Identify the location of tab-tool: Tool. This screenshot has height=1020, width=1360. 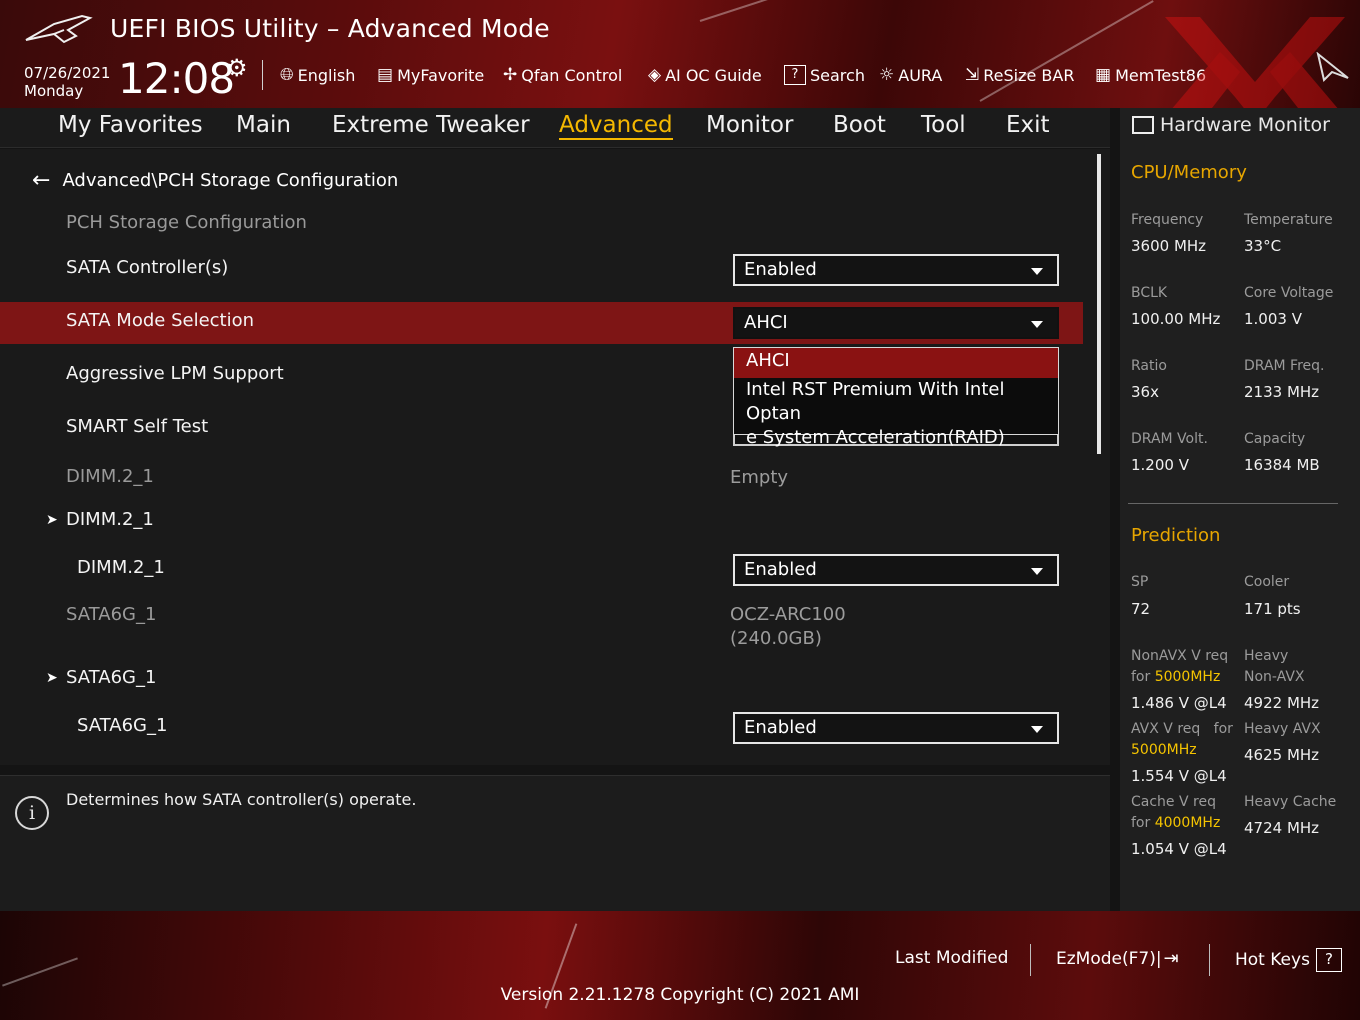
(943, 125).